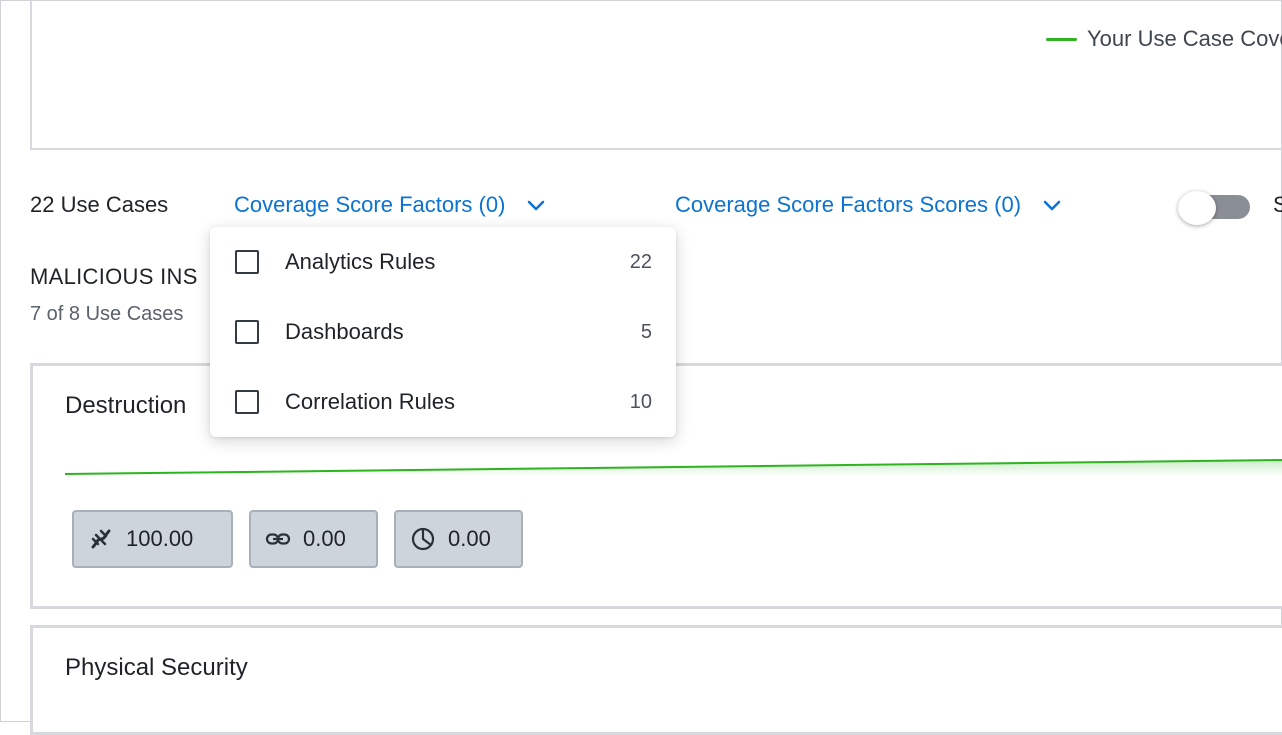  I want to click on chart-legend: Your Use Case Cove, so click(1164, 39).